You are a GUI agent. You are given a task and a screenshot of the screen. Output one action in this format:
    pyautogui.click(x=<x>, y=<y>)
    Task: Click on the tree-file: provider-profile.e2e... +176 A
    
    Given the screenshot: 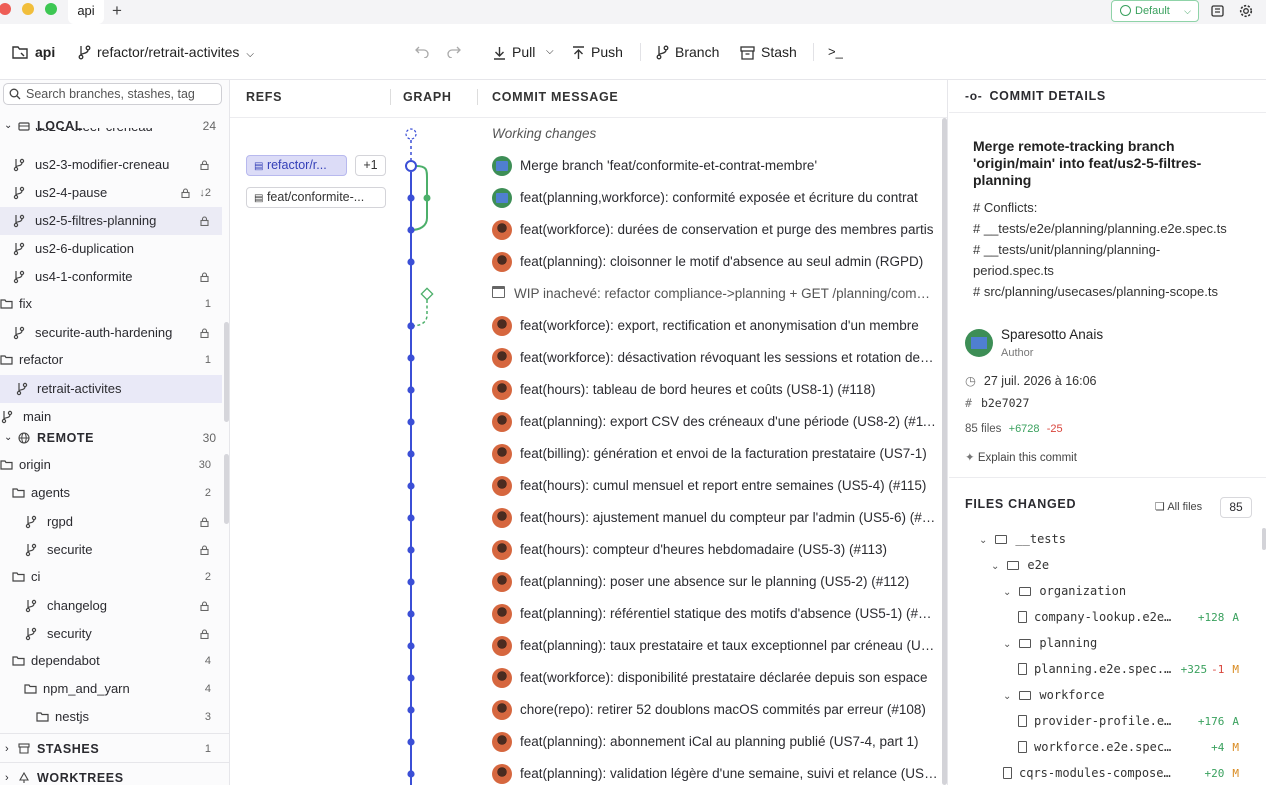 What is the action you would take?
    pyautogui.click(x=1132, y=721)
    